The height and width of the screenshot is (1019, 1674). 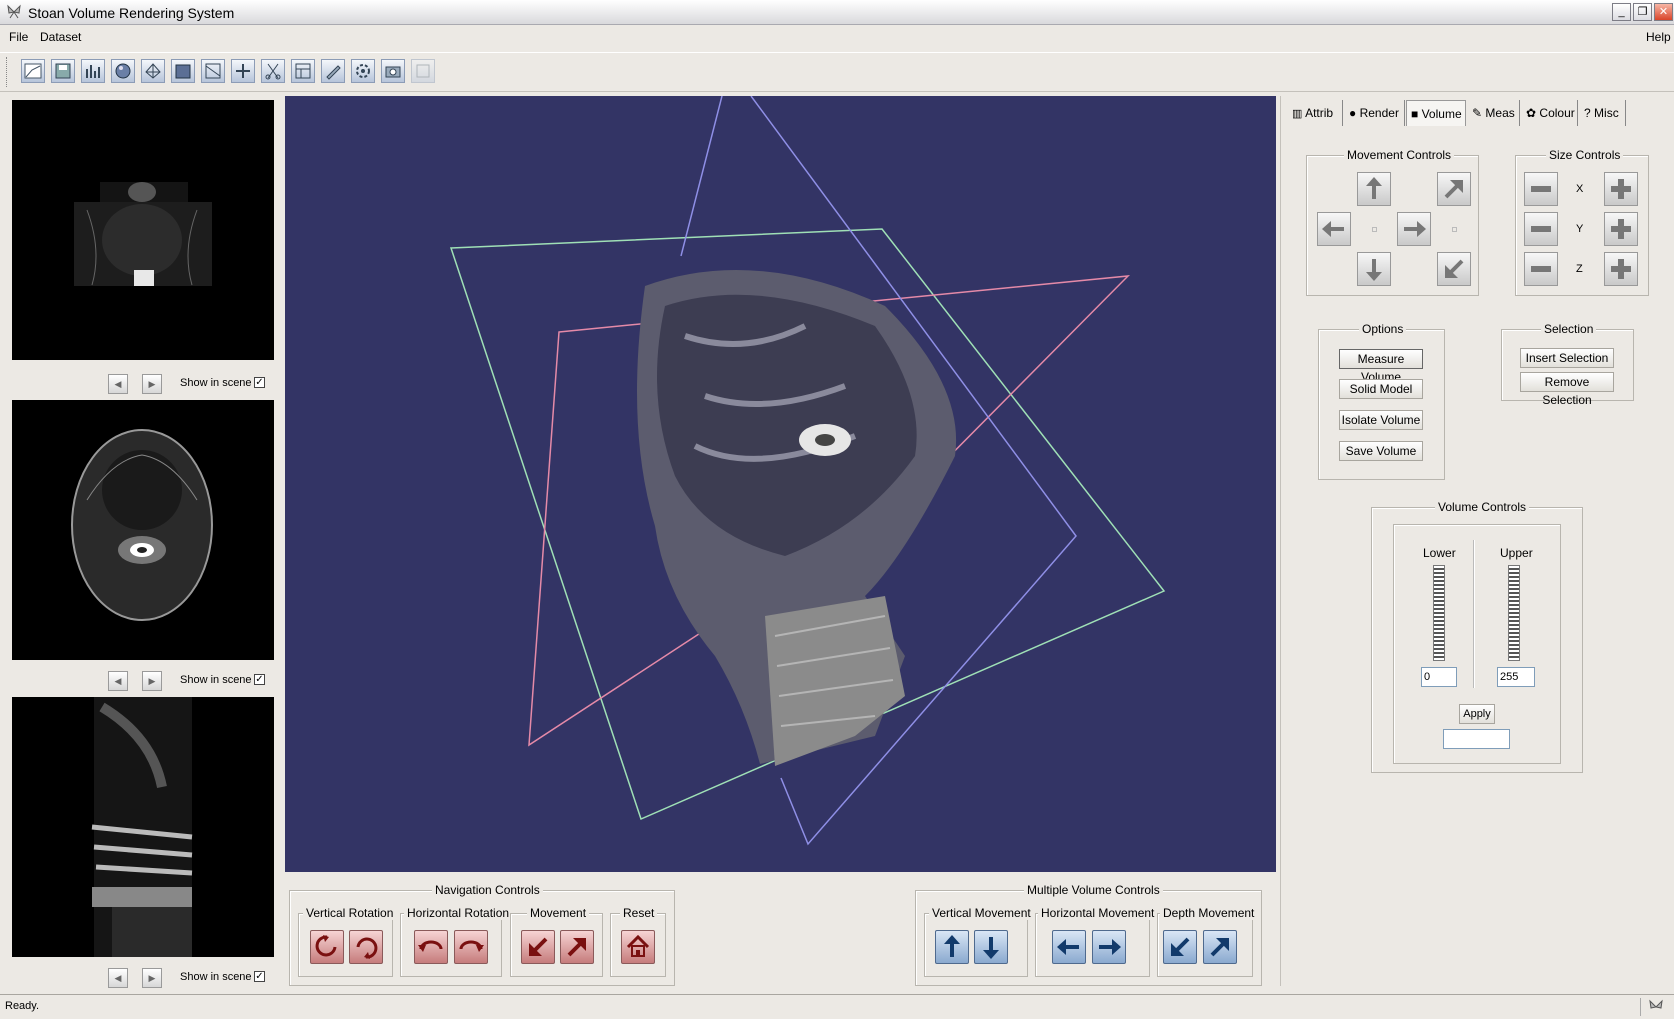 I want to click on sphere-tab-icon: ●, so click(x=1353, y=113).